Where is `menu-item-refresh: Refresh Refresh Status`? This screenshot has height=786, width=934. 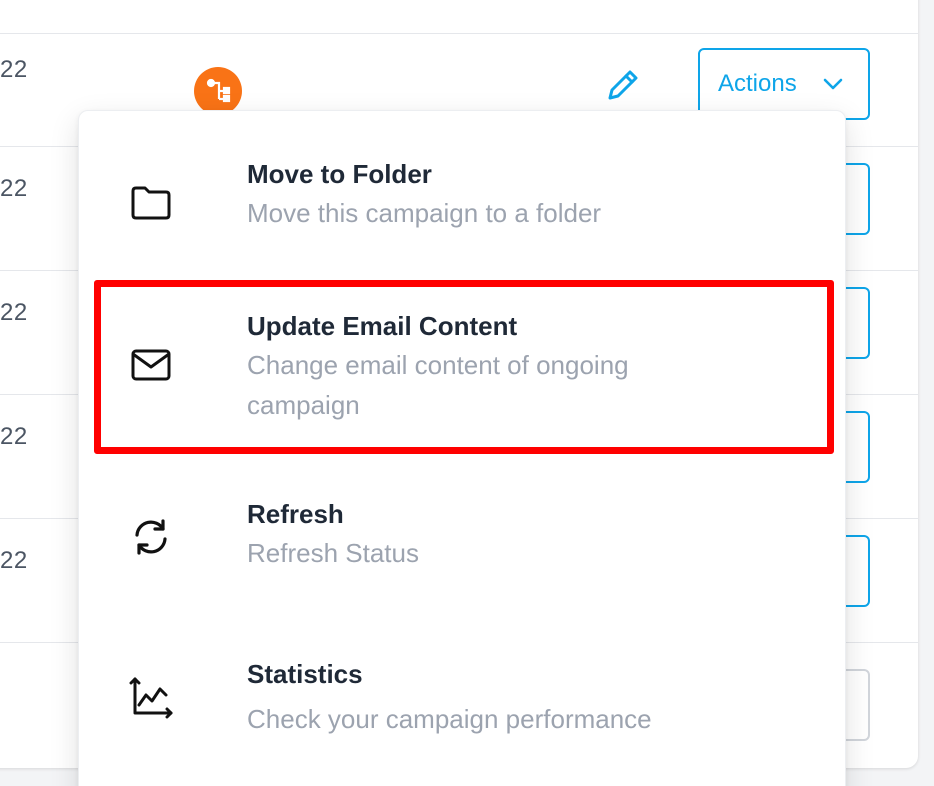
menu-item-refresh: Refresh Refresh Status is located at coordinates (463, 550).